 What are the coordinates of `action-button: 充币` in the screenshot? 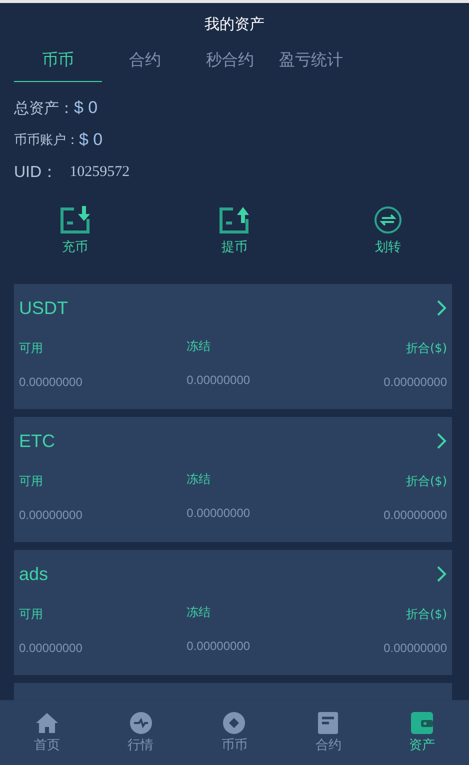 It's located at (75, 245).